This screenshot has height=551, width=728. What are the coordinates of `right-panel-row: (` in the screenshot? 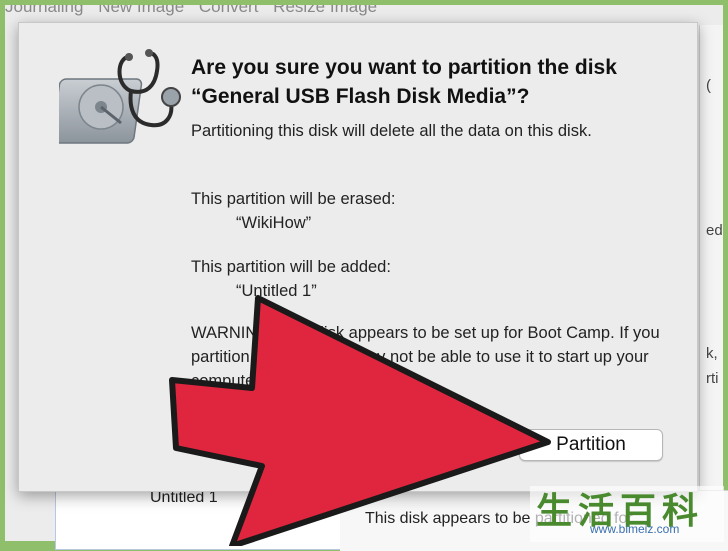 It's located at (708, 85).